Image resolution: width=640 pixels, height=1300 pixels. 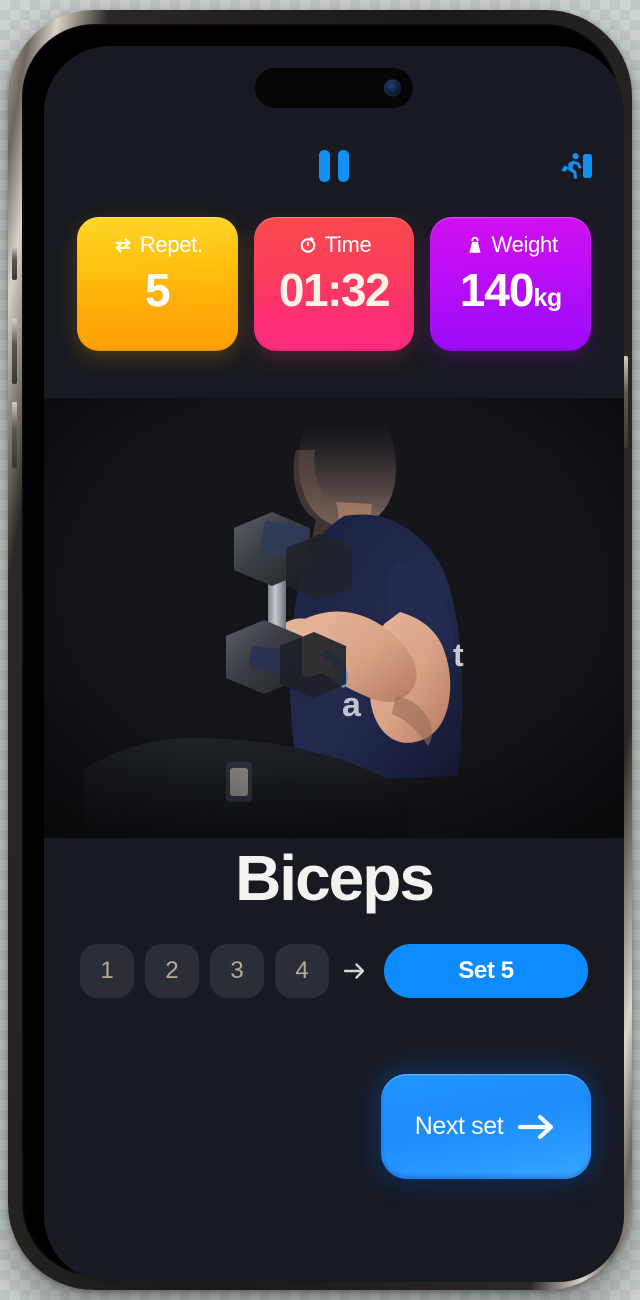 What do you see at coordinates (547, 298) in the screenshot?
I see `stat-card-weight-unit: kg` at bounding box center [547, 298].